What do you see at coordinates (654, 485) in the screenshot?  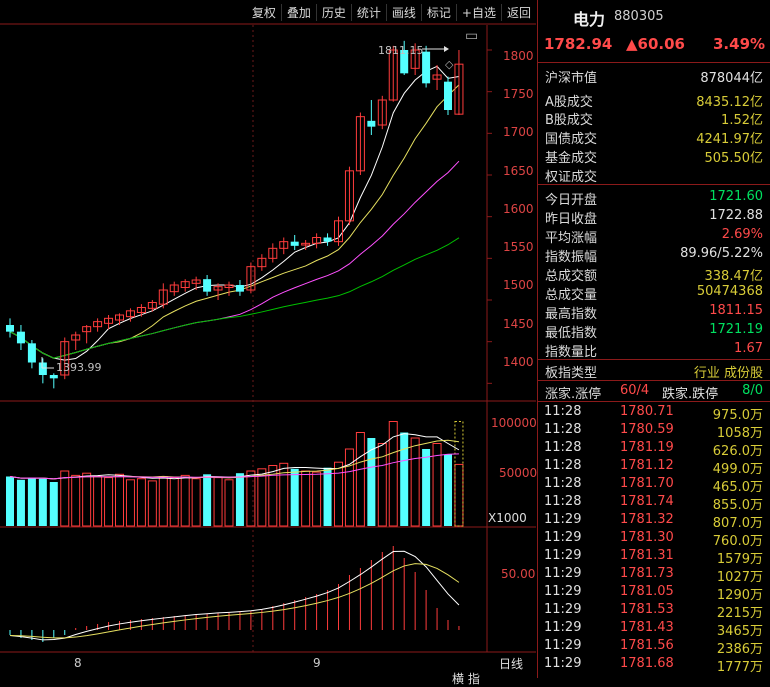 I see `tick-row: 11:28 1781.70 465.0万` at bounding box center [654, 485].